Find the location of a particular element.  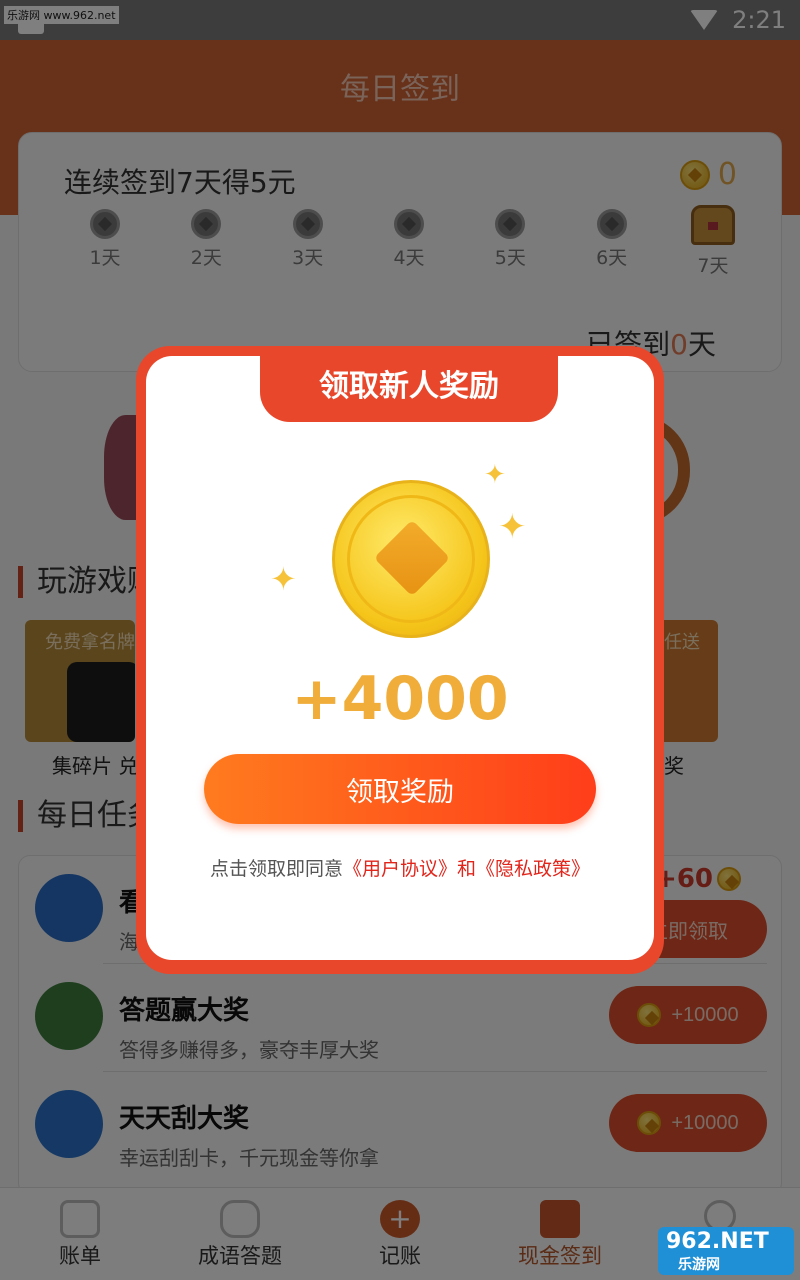

privacy-policy-link: 《隐私政策》 is located at coordinates (533, 869).